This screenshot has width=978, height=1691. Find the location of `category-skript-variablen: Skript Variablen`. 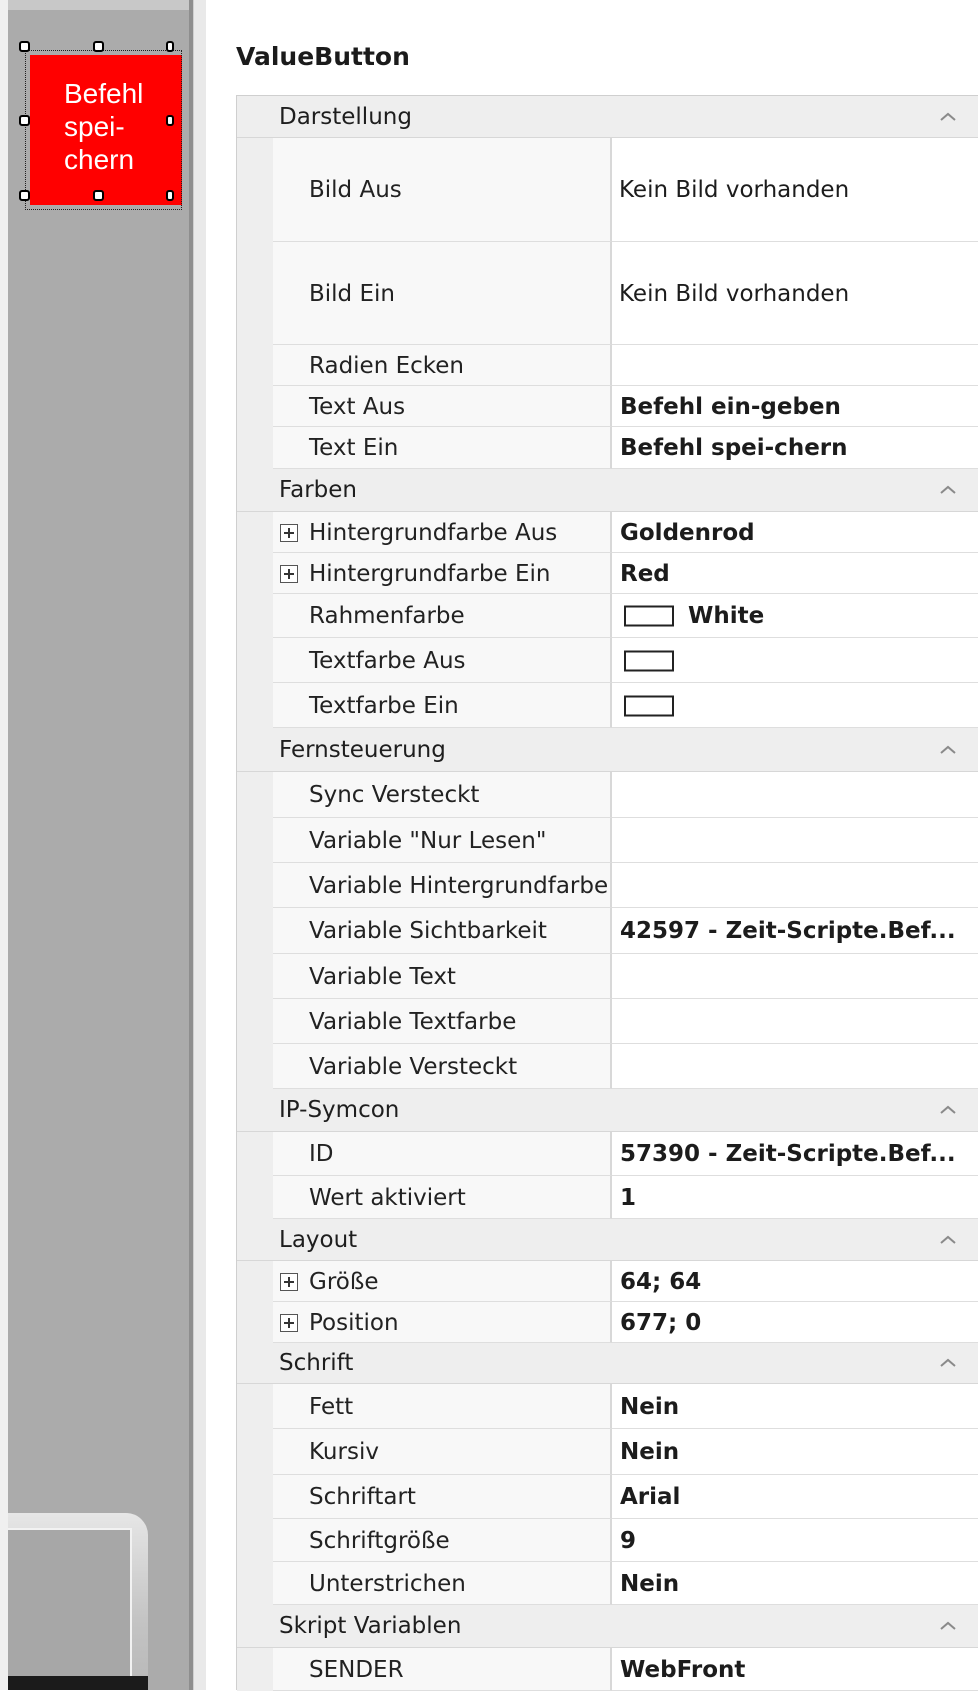

category-skript-variablen: Skript Variablen is located at coordinates (607, 1626).